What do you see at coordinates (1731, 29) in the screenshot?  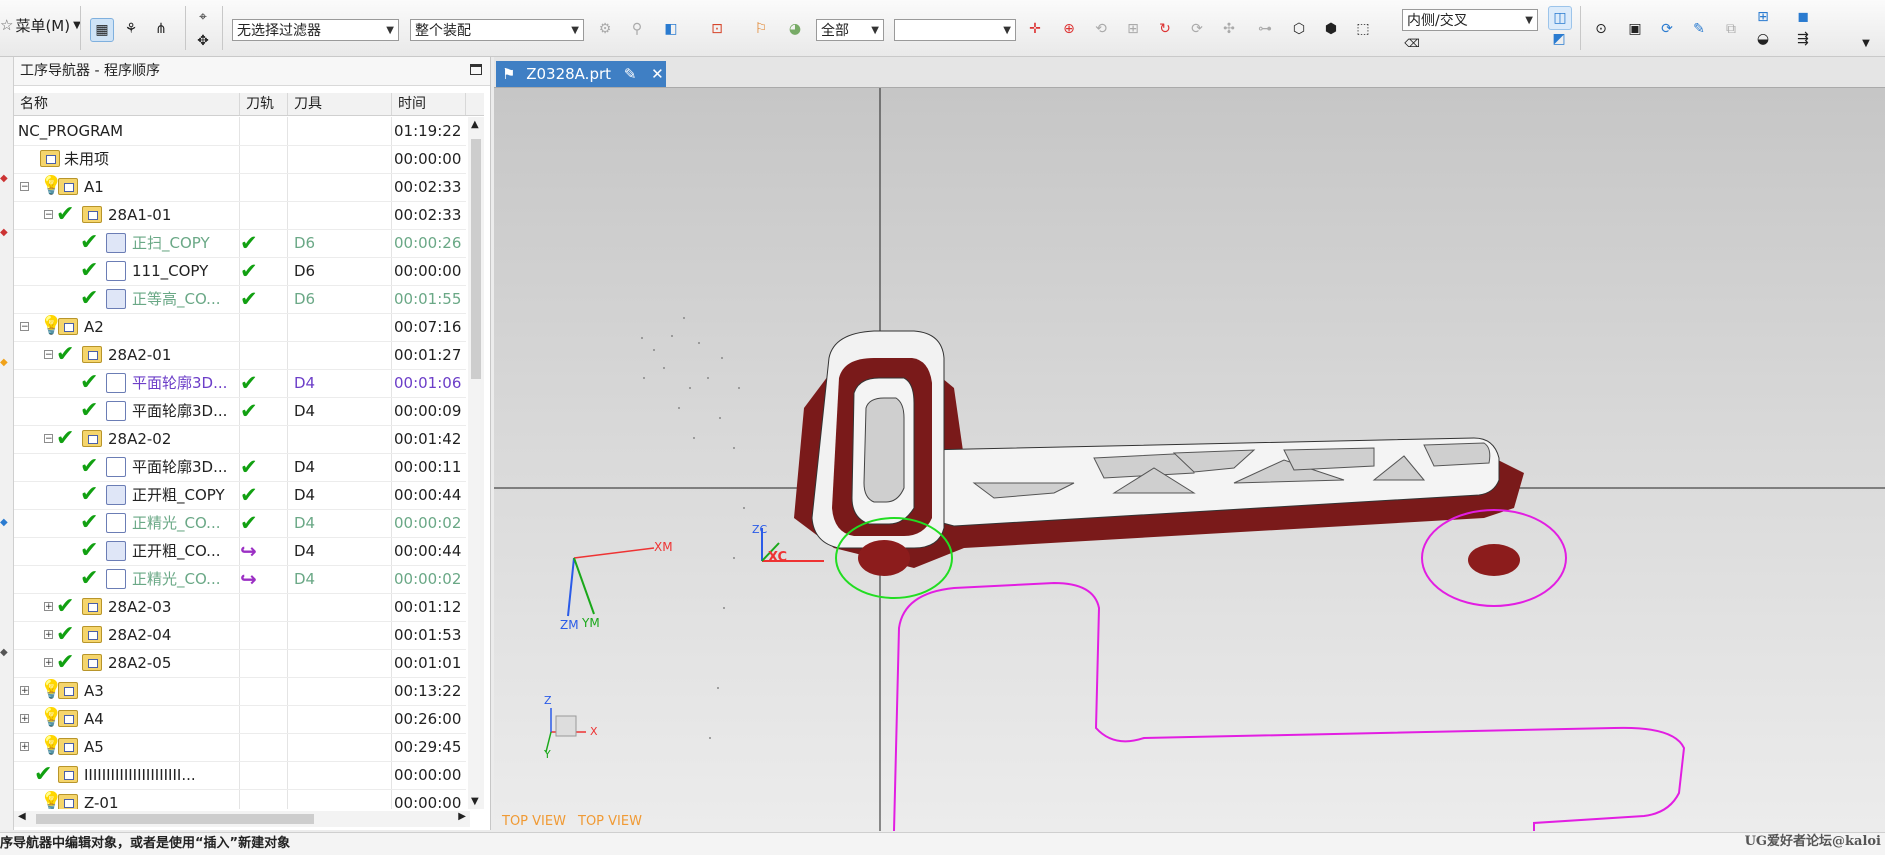 I see `section-view-icon: ⧉` at bounding box center [1731, 29].